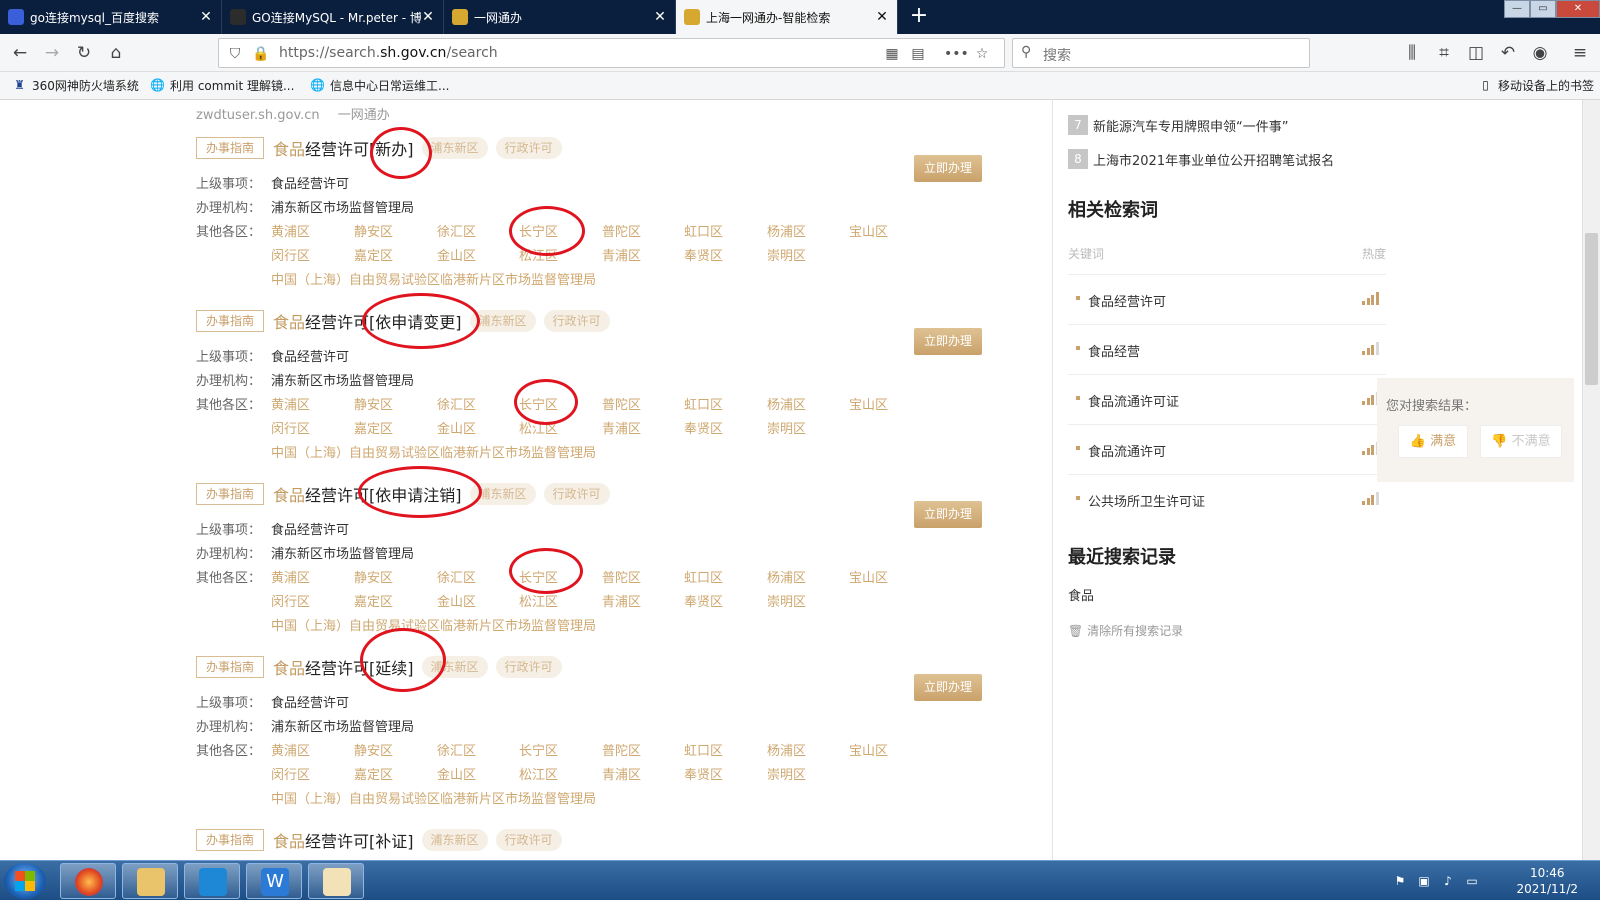  What do you see at coordinates (373, 403) in the screenshot?
I see `district-link: 静安区` at bounding box center [373, 403].